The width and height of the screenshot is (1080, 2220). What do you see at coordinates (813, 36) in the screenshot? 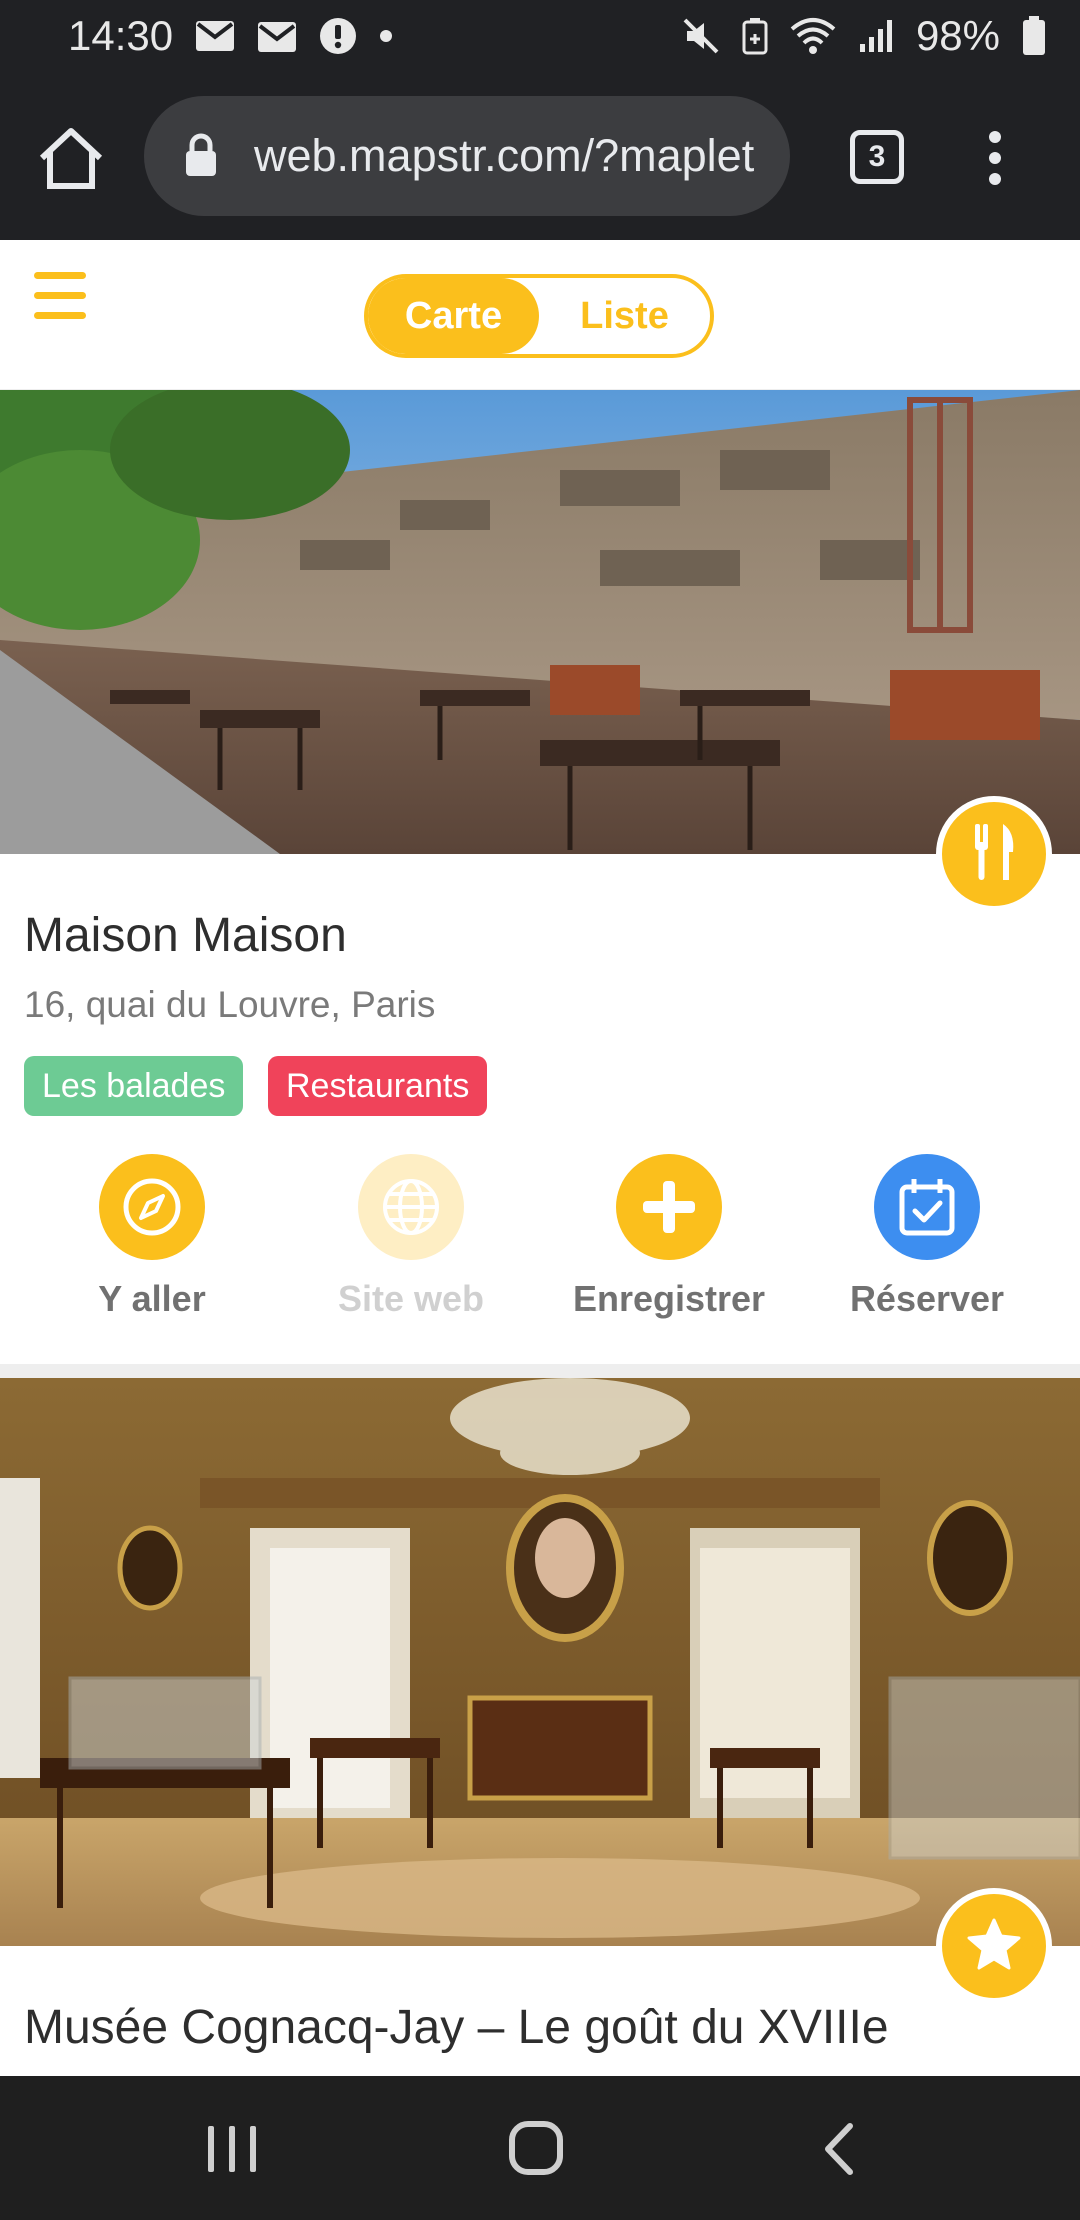
I see `wifi-icon` at bounding box center [813, 36].